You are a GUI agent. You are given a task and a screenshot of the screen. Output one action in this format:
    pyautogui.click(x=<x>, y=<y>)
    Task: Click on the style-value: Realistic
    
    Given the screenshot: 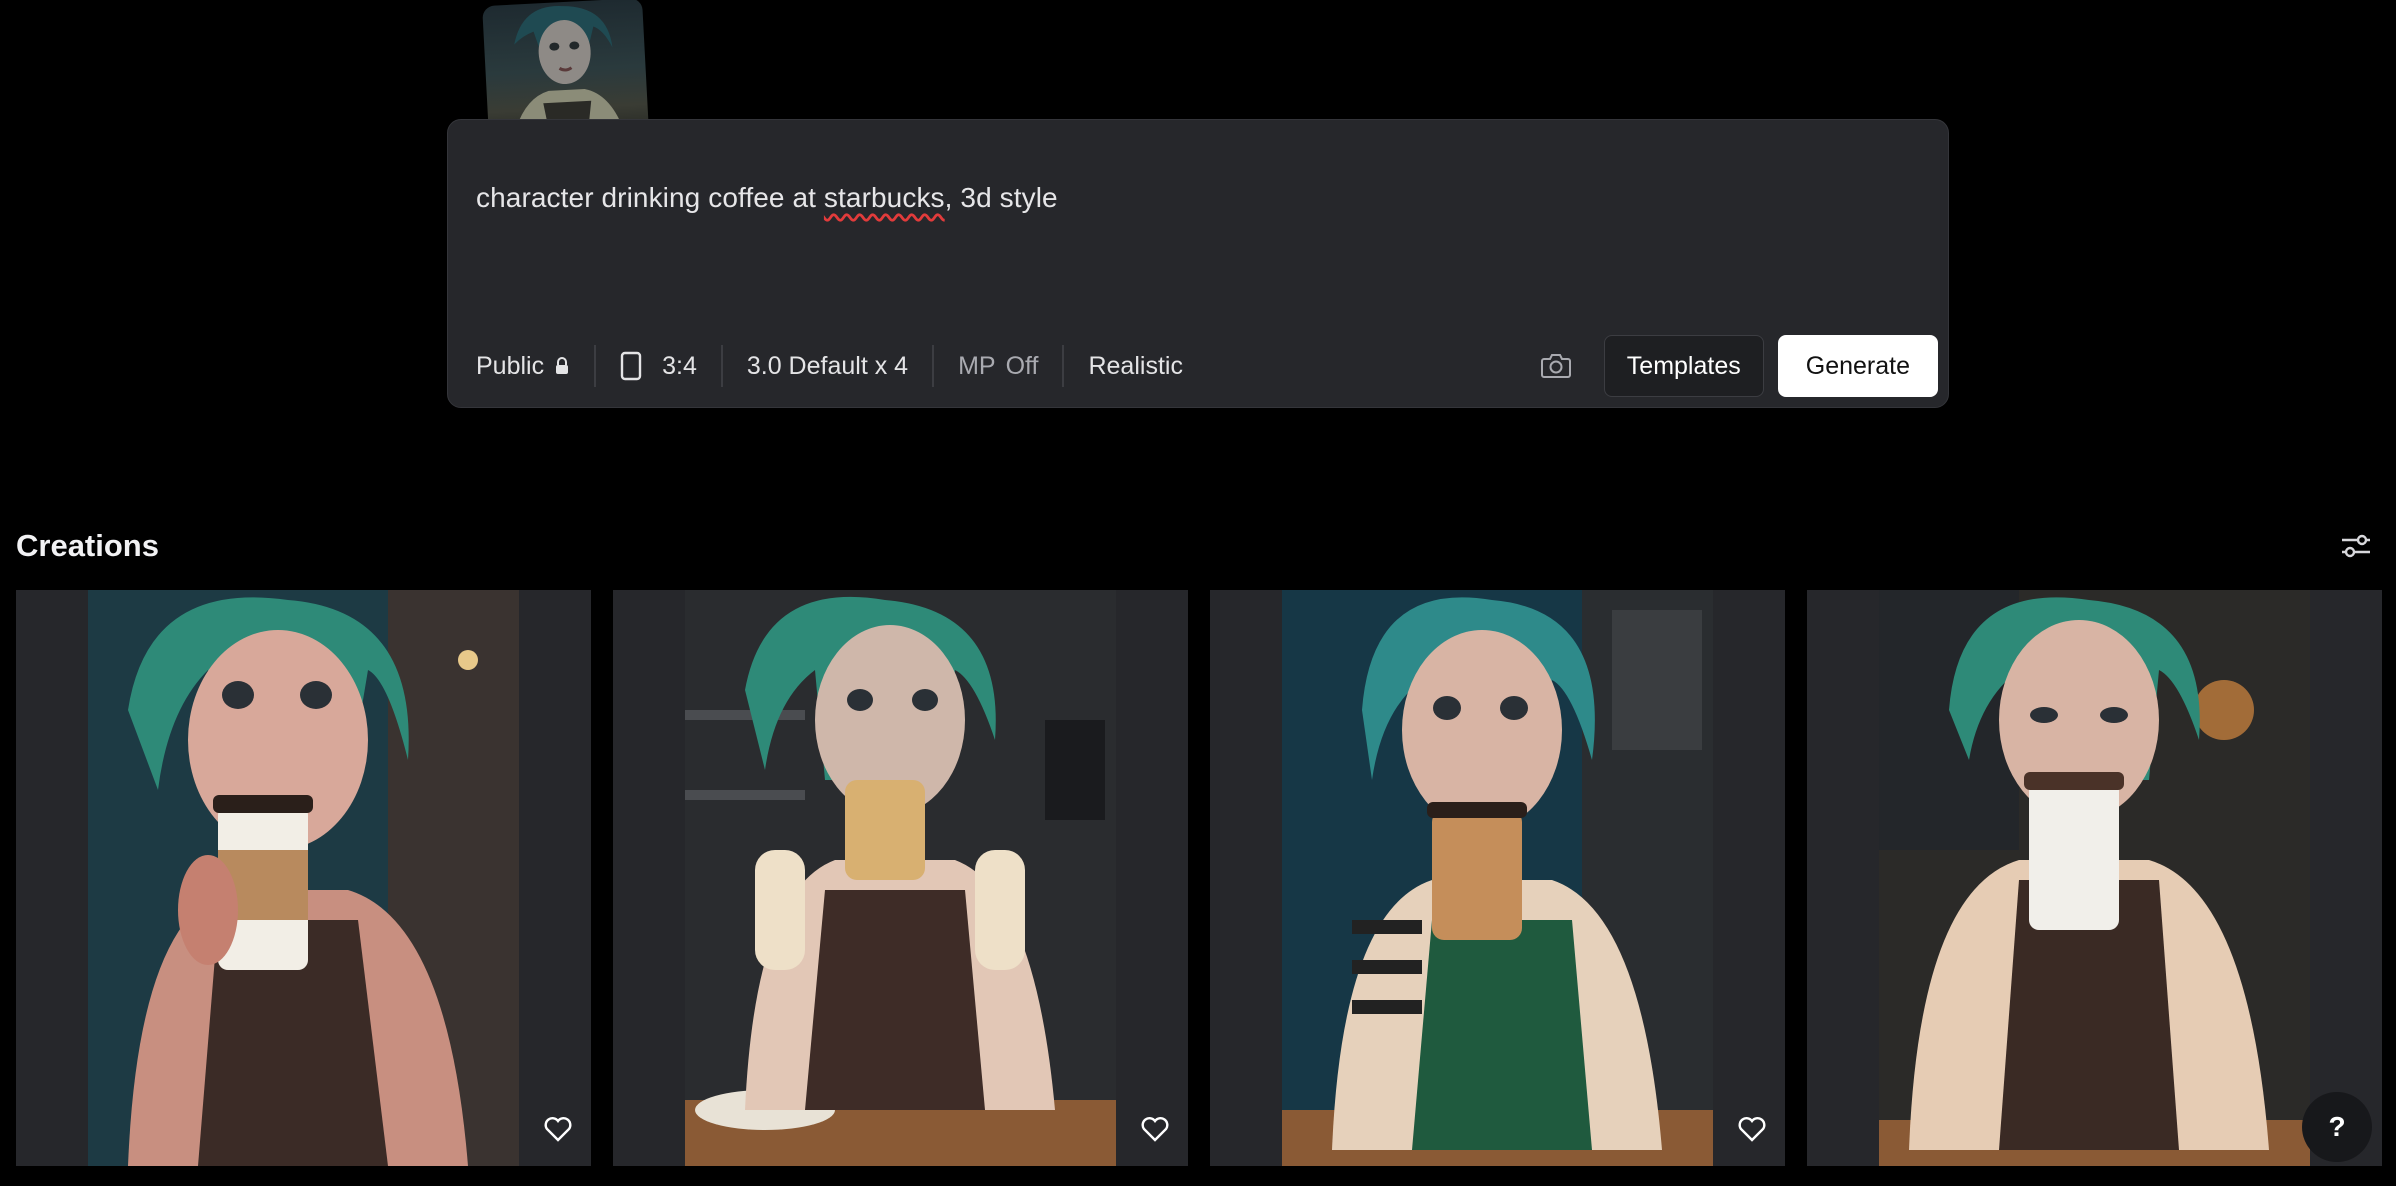 What is the action you would take?
    pyautogui.click(x=1135, y=365)
    